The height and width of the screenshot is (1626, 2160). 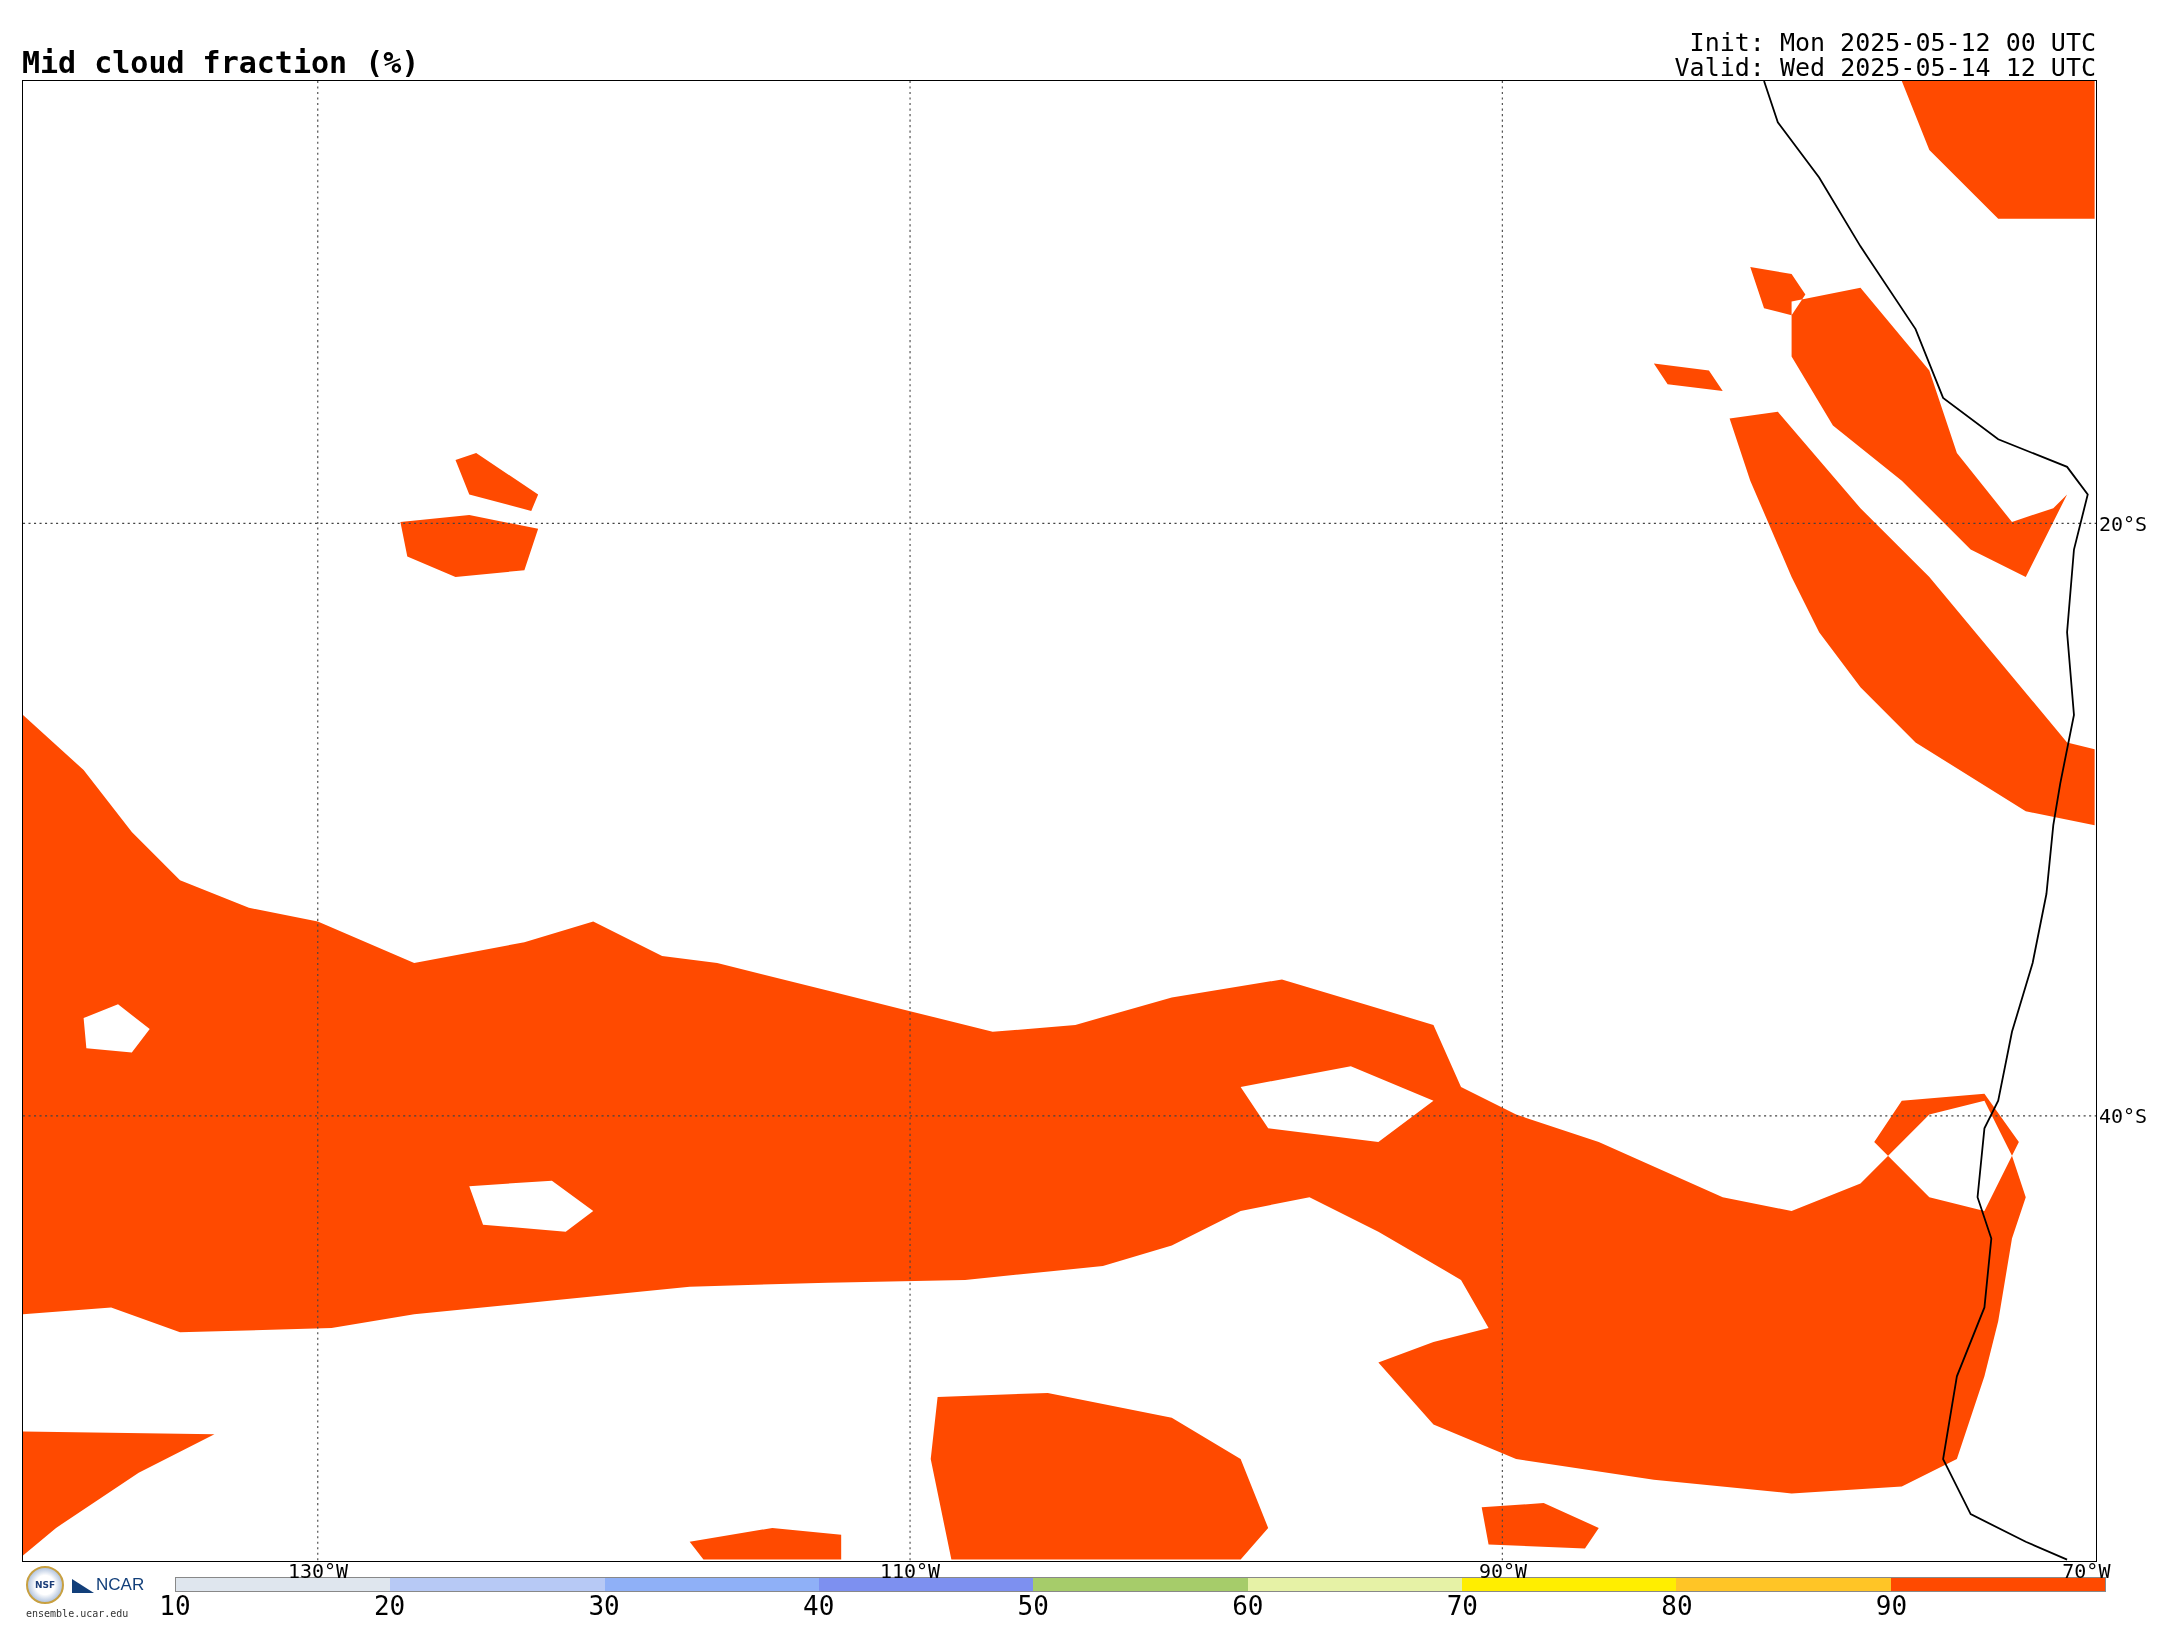 I want to click on colorbar-tick-label: 10, so click(x=175, y=1606).